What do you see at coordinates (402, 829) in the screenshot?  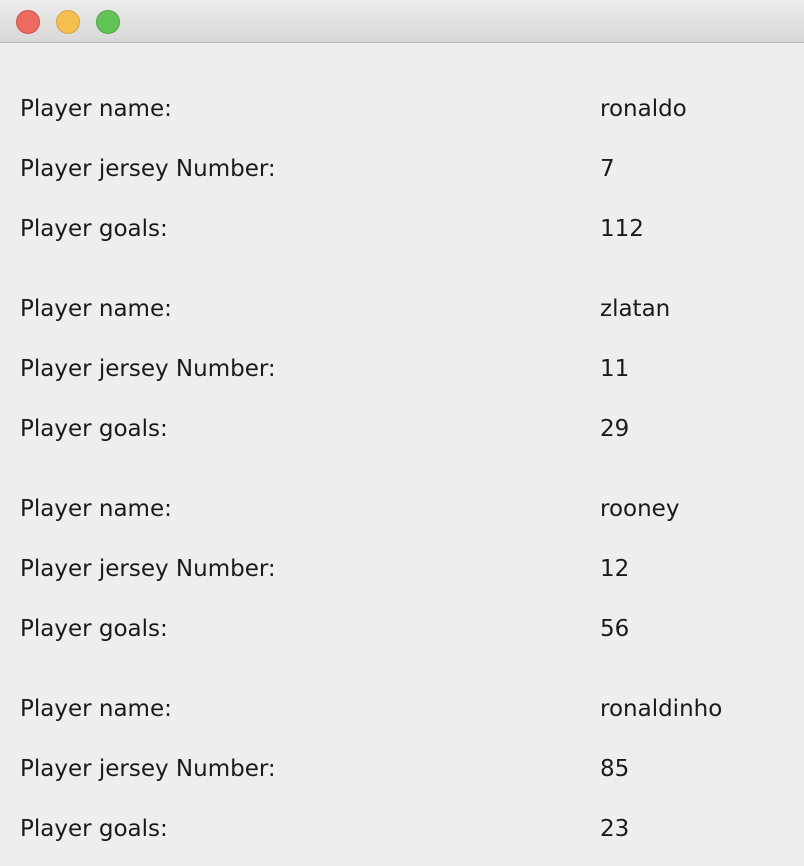 I see `player-goals-row: Player goals: 23` at bounding box center [402, 829].